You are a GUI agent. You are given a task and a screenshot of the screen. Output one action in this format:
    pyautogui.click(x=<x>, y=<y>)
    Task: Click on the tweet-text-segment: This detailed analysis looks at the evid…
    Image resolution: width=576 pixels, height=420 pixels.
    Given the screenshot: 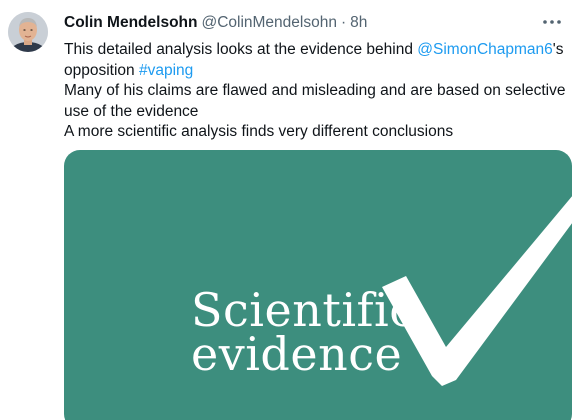 What is the action you would take?
    pyautogui.click(x=241, y=49)
    